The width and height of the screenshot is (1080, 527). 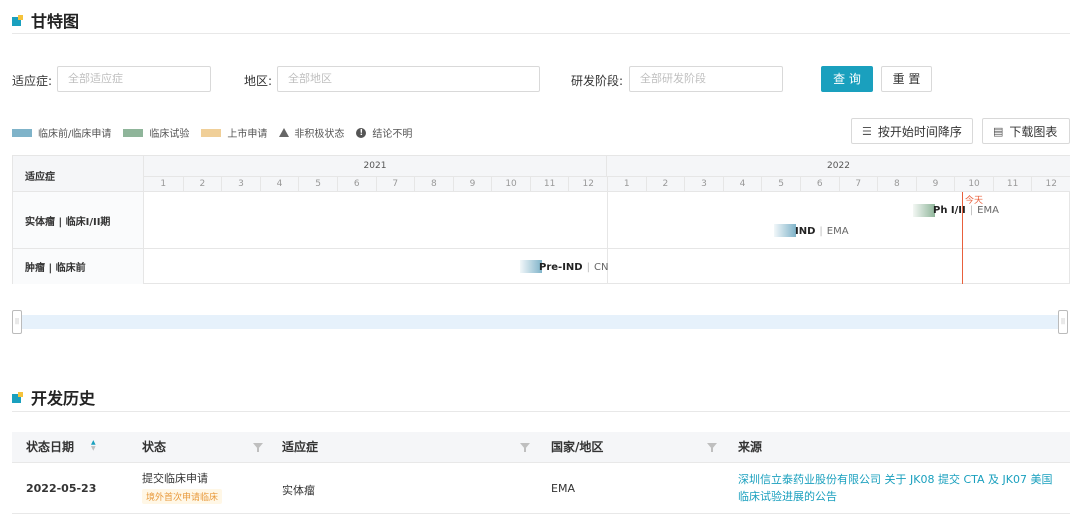 I want to click on legend-item-unclear: ! 结论不明, so click(x=384, y=132).